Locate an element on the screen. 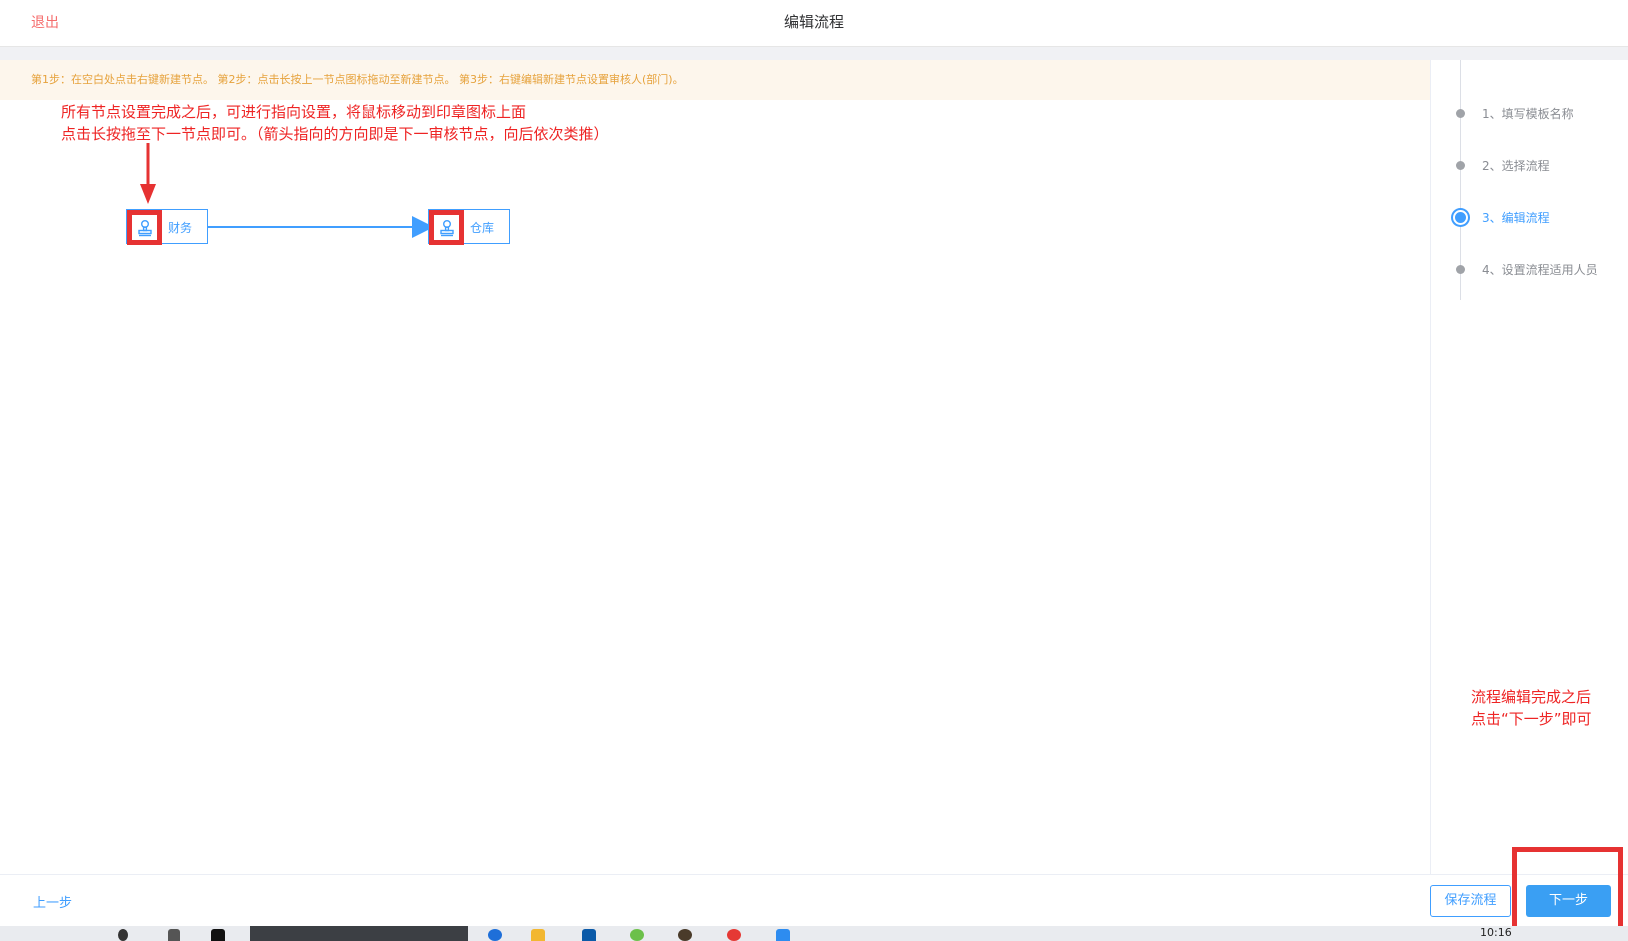  step-label: 4、设置流程适用人员 is located at coordinates (1540, 270).